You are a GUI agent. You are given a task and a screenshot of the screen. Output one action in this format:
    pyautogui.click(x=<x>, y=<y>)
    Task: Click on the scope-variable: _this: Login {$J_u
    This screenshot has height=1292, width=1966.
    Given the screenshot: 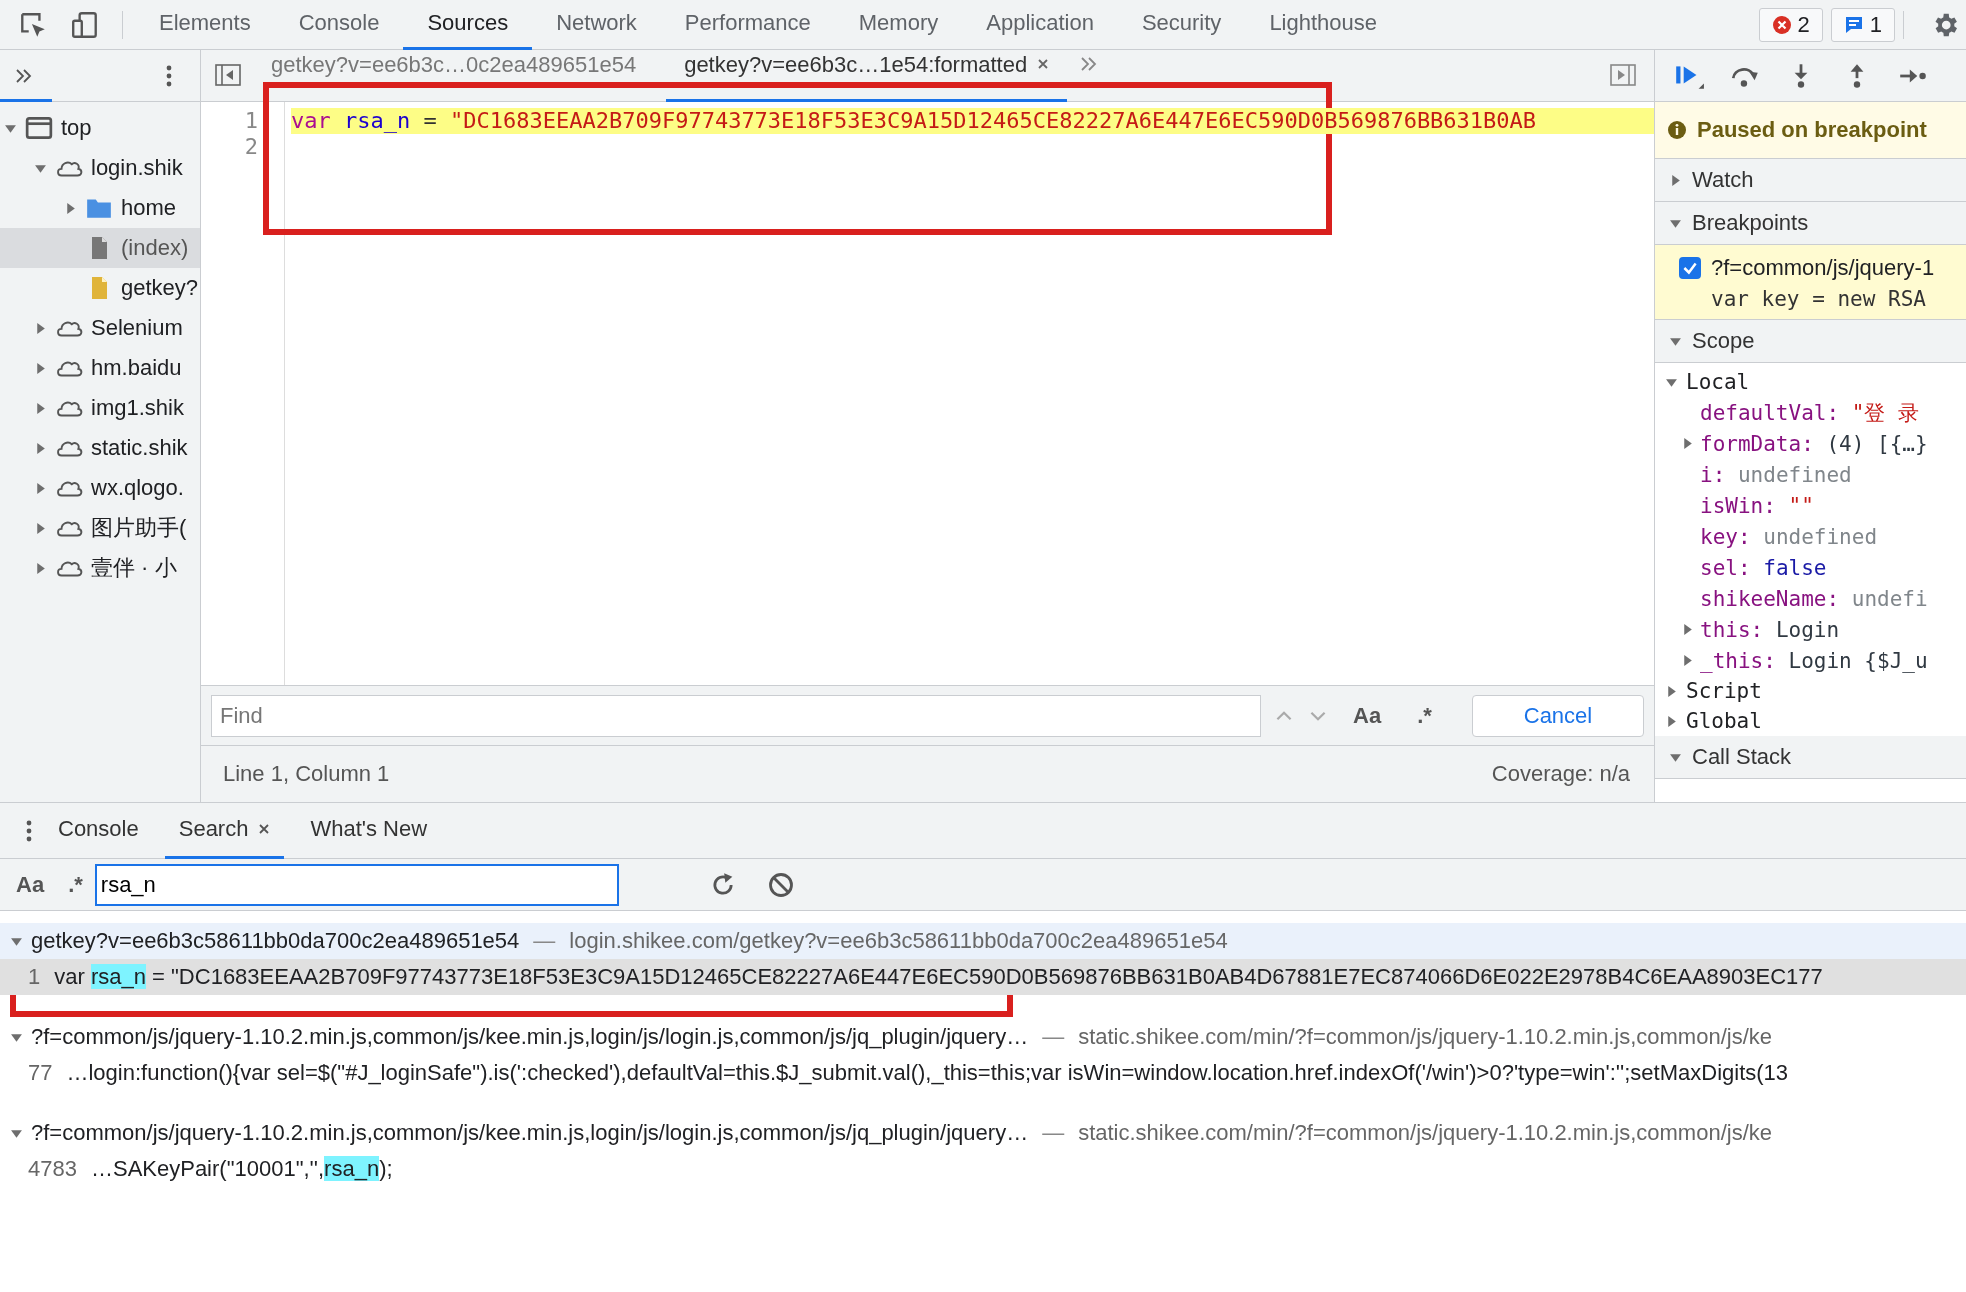 What is the action you would take?
    pyautogui.click(x=1814, y=660)
    